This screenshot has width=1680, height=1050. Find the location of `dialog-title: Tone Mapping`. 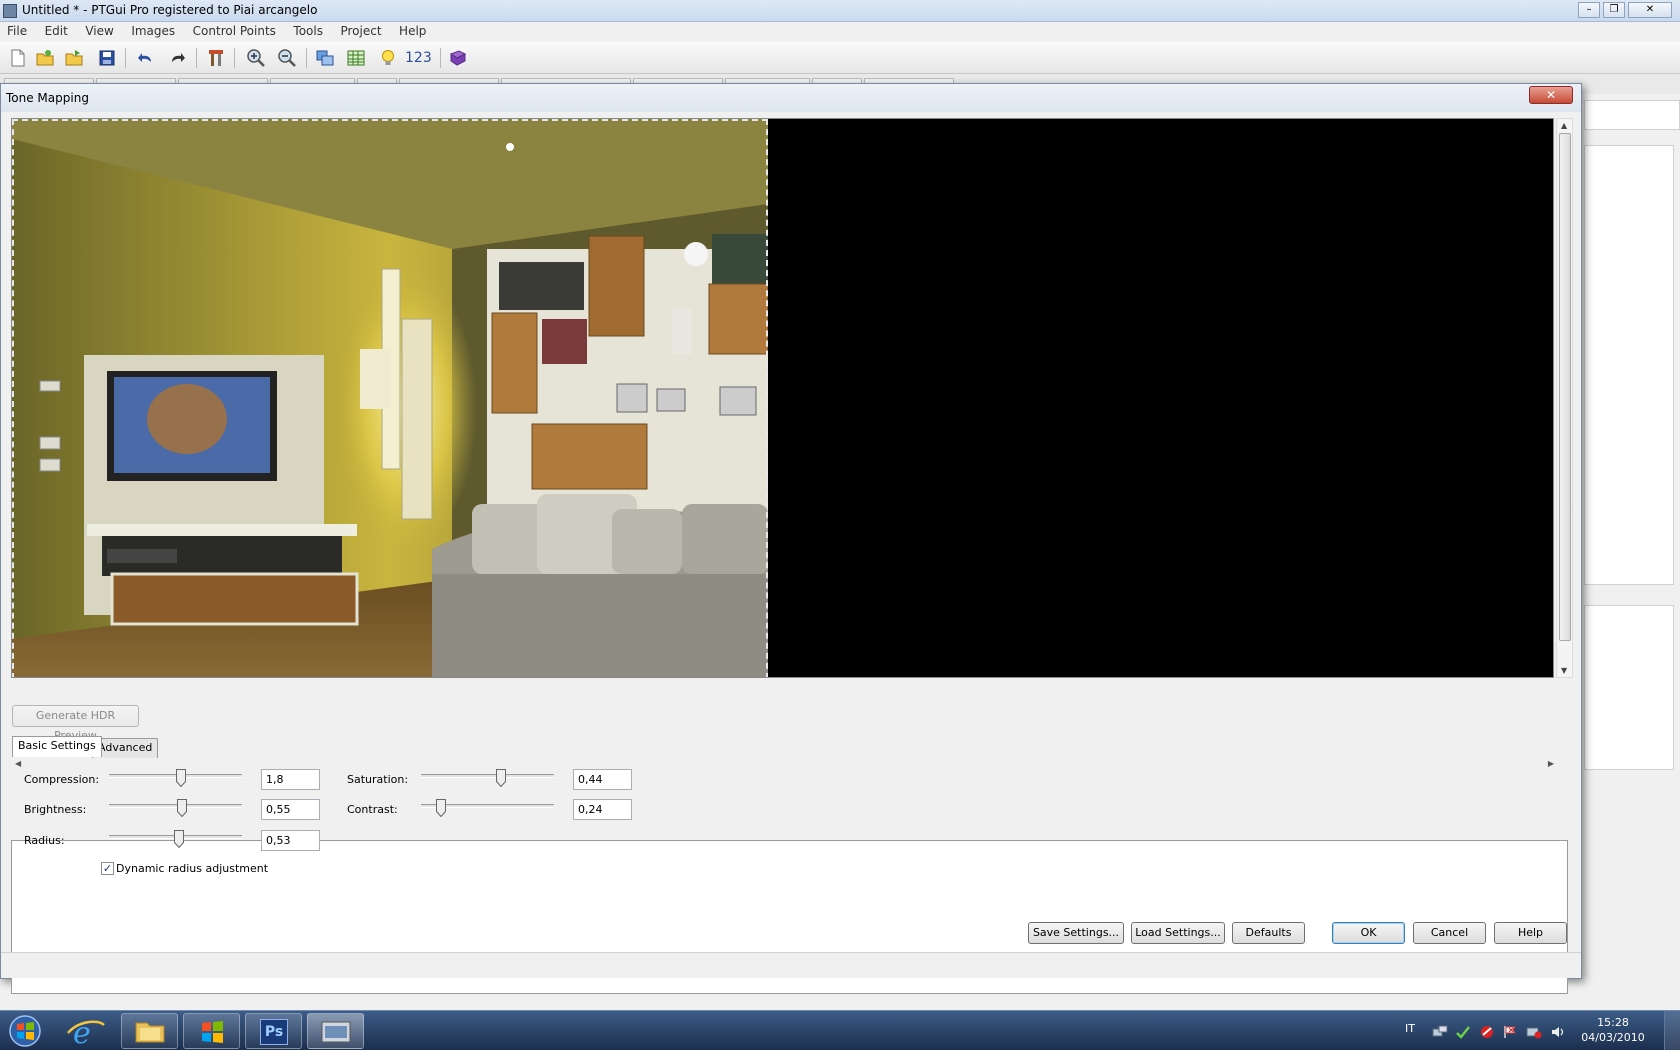

dialog-title: Tone Mapping is located at coordinates (47, 98).